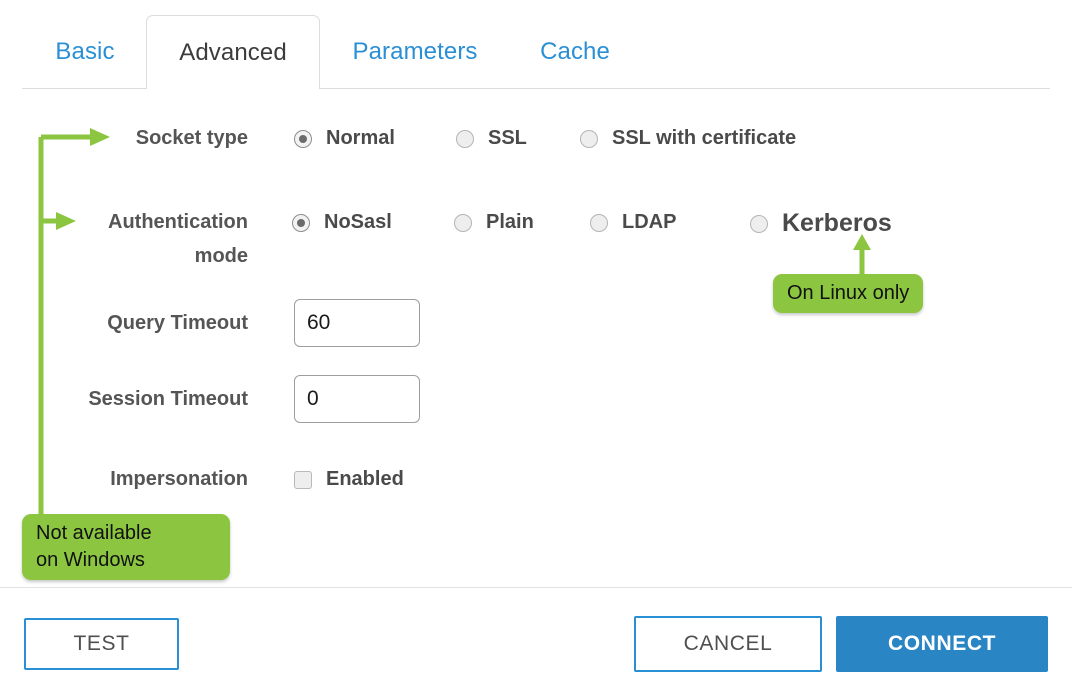  I want to click on radio-label-normal: Normal, so click(360, 138).